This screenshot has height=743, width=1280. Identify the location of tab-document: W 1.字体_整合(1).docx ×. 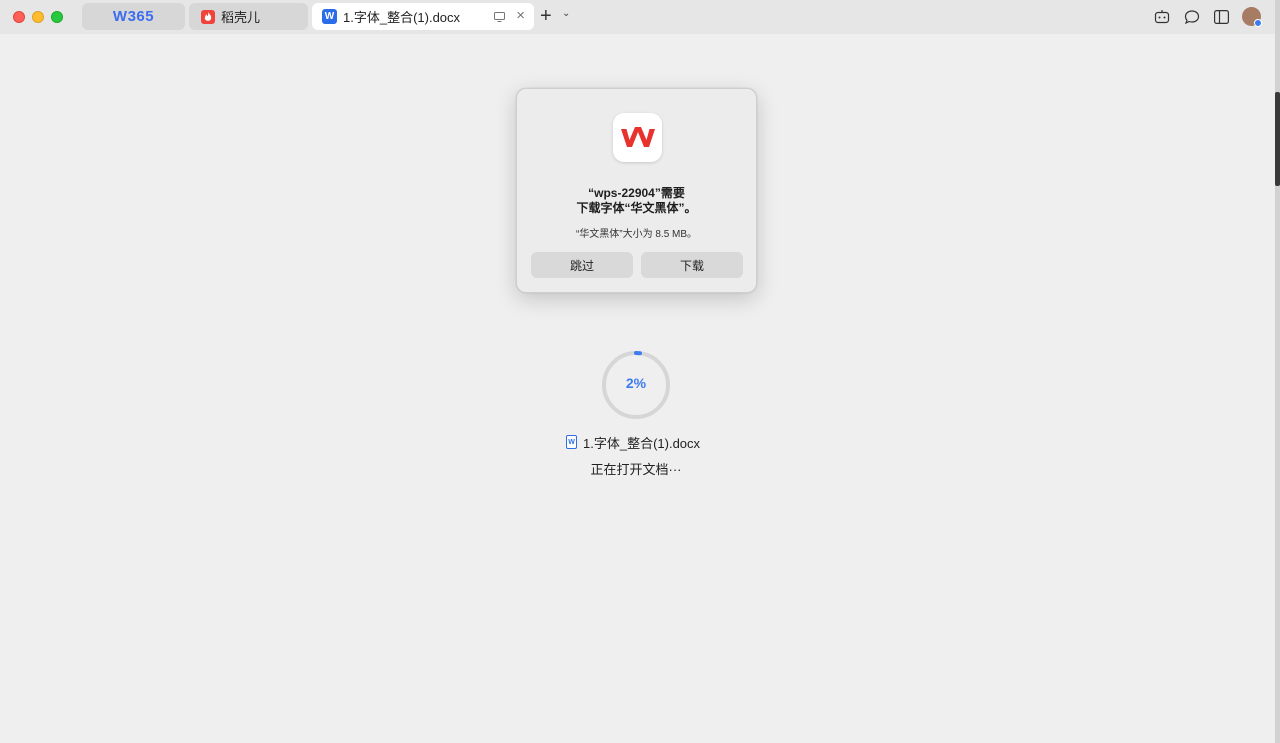
(423, 16).